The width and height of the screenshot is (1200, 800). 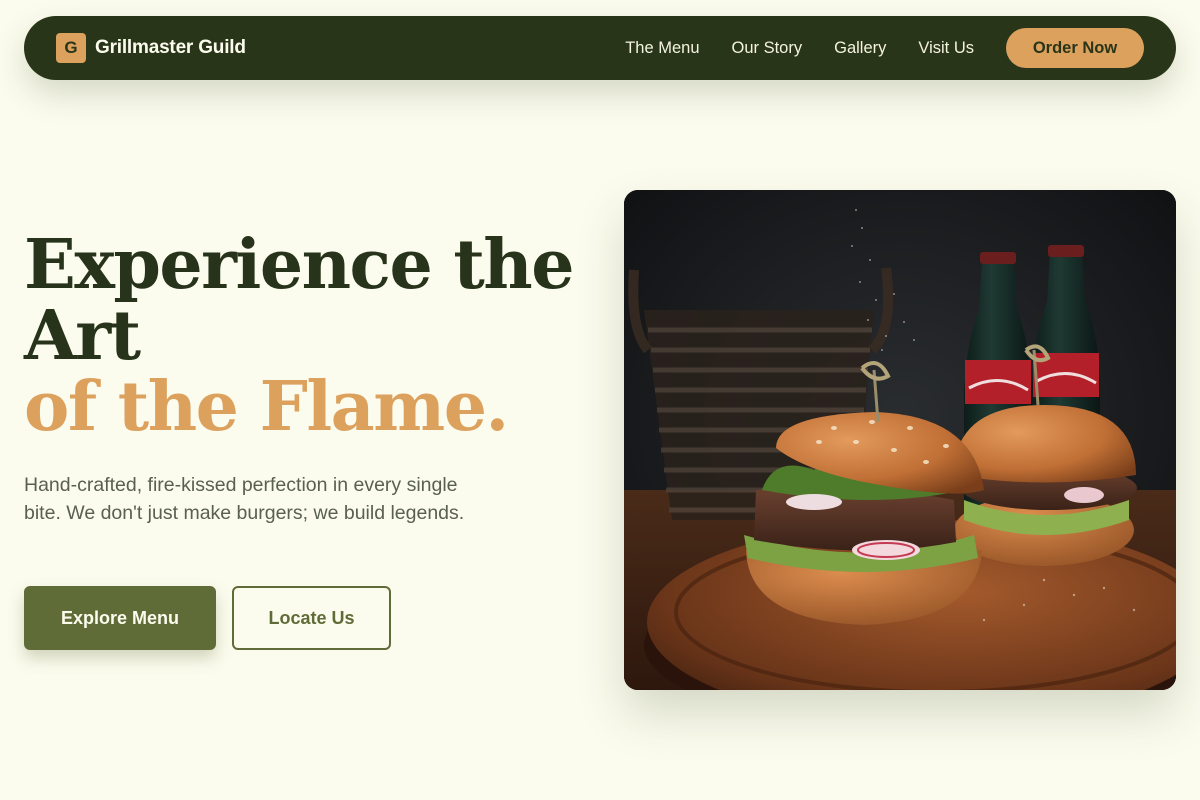 What do you see at coordinates (120, 618) in the screenshot?
I see `explore-menu-button: Explore Menu` at bounding box center [120, 618].